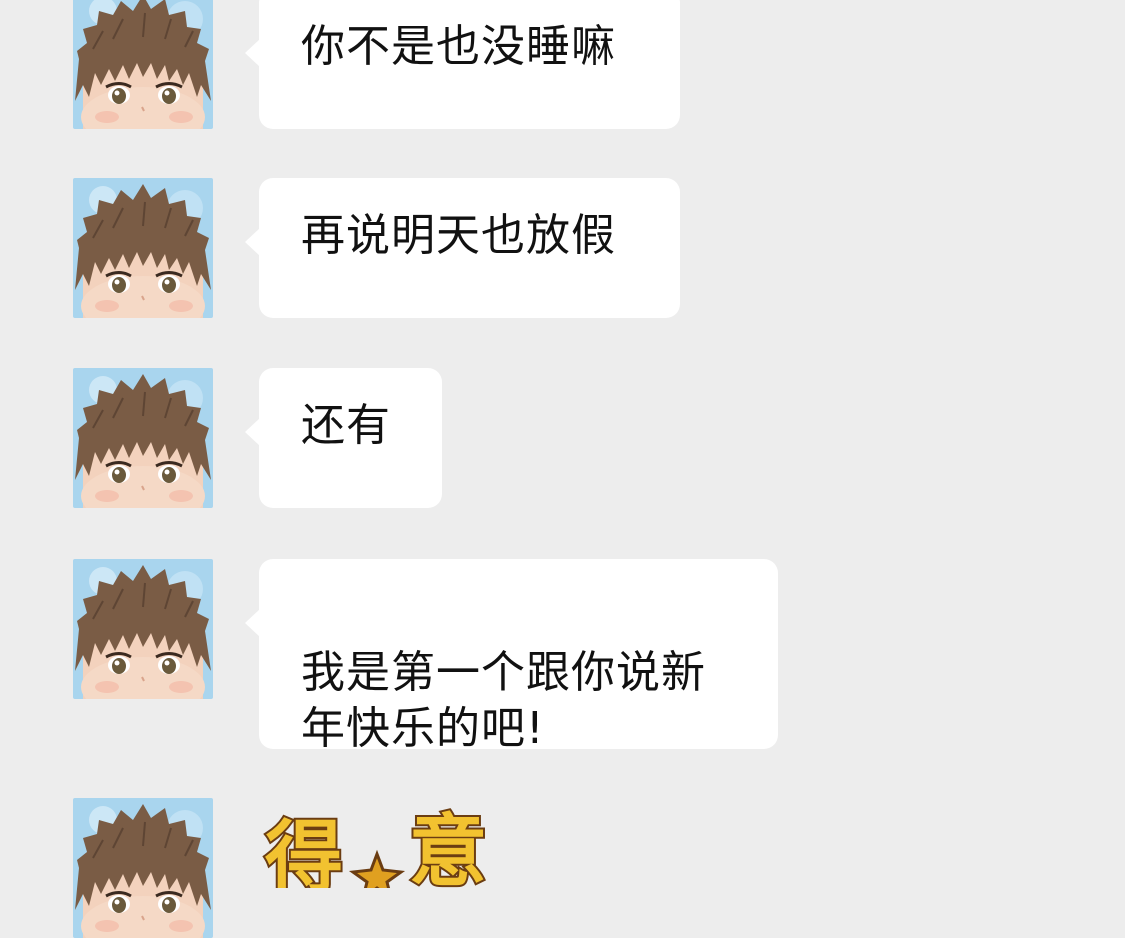 The height and width of the screenshot is (938, 1125). I want to click on message-text: 还有, so click(346, 425).